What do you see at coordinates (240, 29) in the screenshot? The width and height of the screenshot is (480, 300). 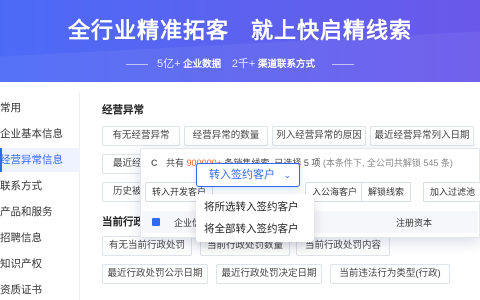 I see `hero-title: 全行业精准拓客 就上快启精线索` at bounding box center [240, 29].